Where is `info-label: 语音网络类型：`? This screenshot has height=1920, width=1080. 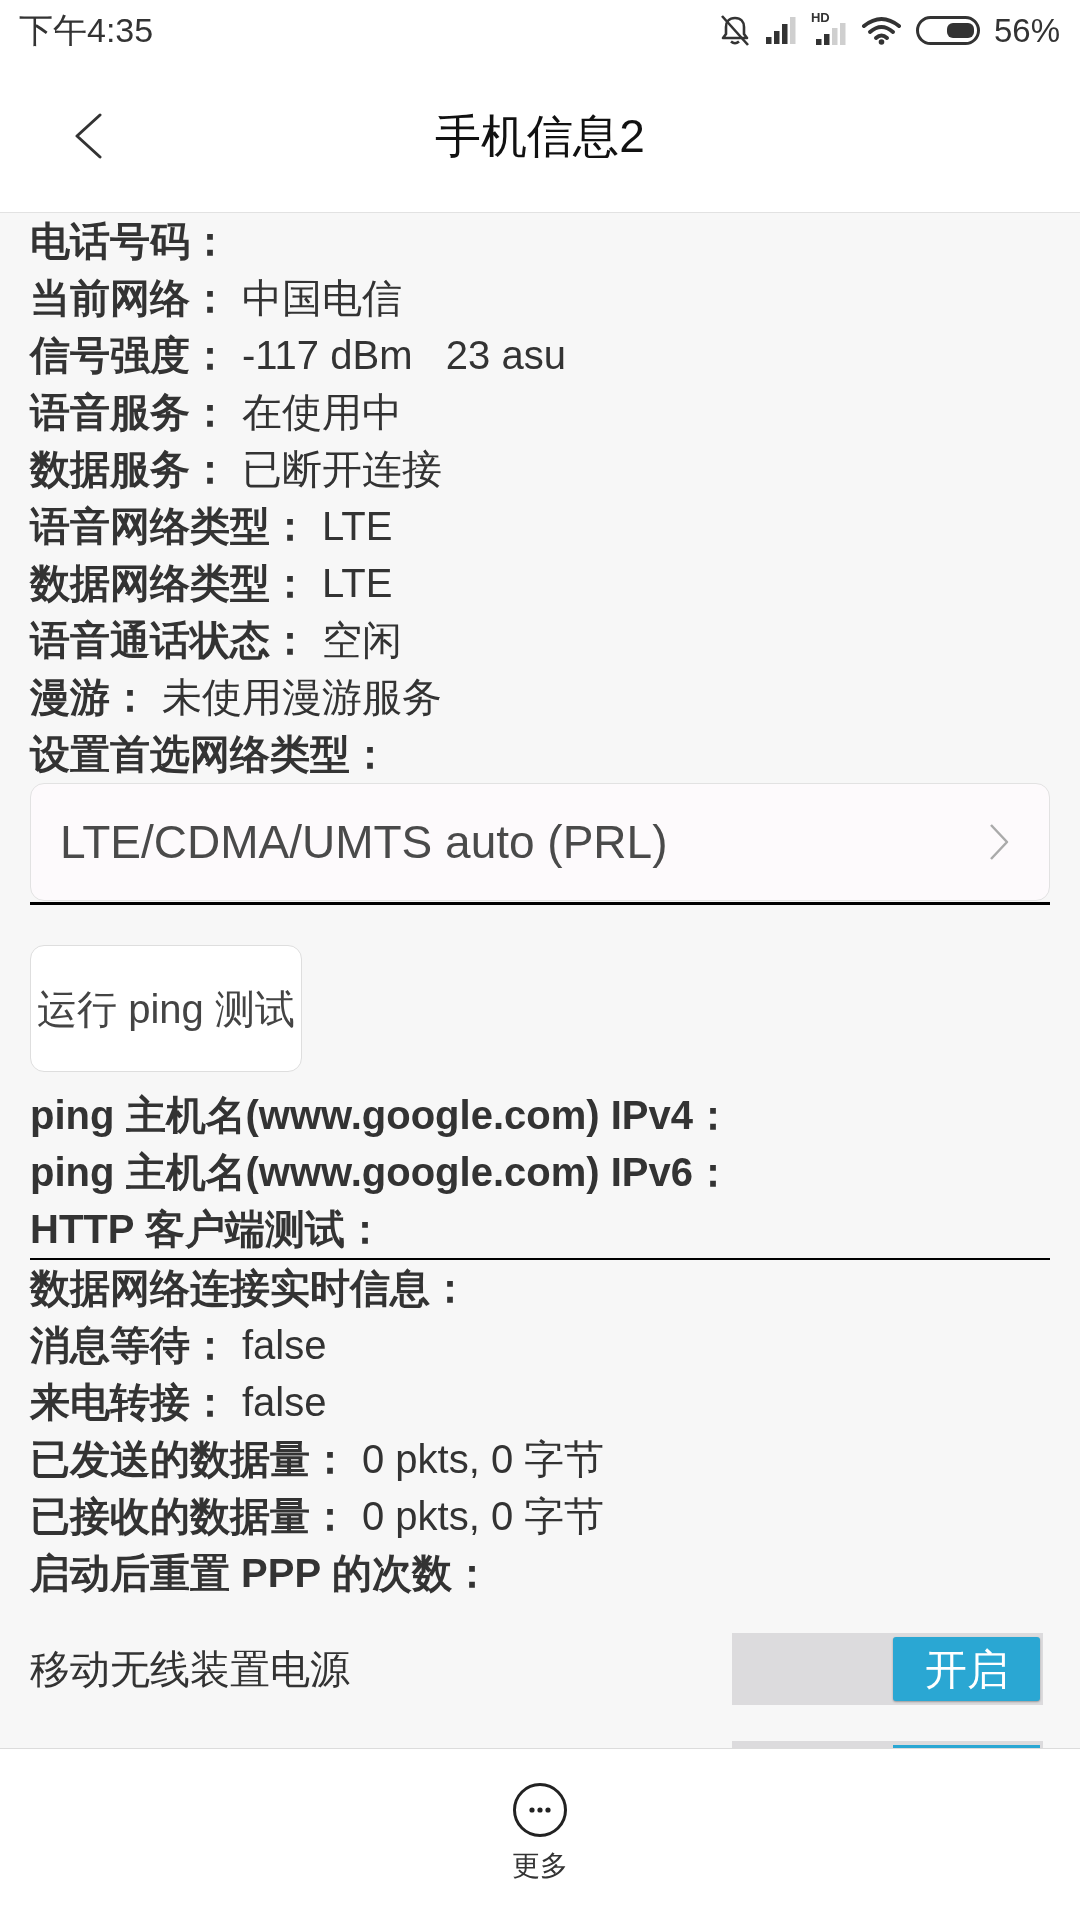 info-label: 语音网络类型： is located at coordinates (170, 526).